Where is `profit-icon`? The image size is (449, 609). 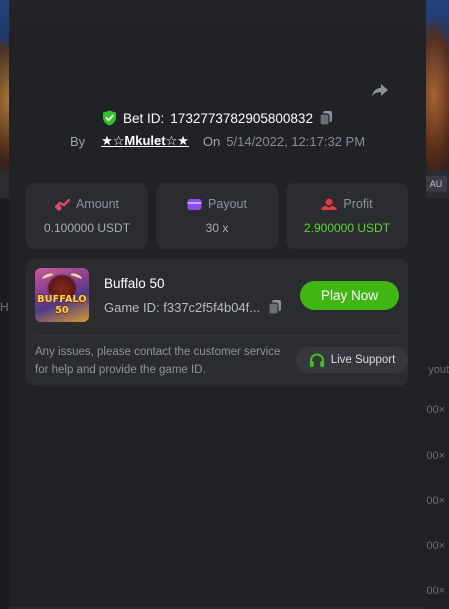 profit-icon is located at coordinates (329, 204).